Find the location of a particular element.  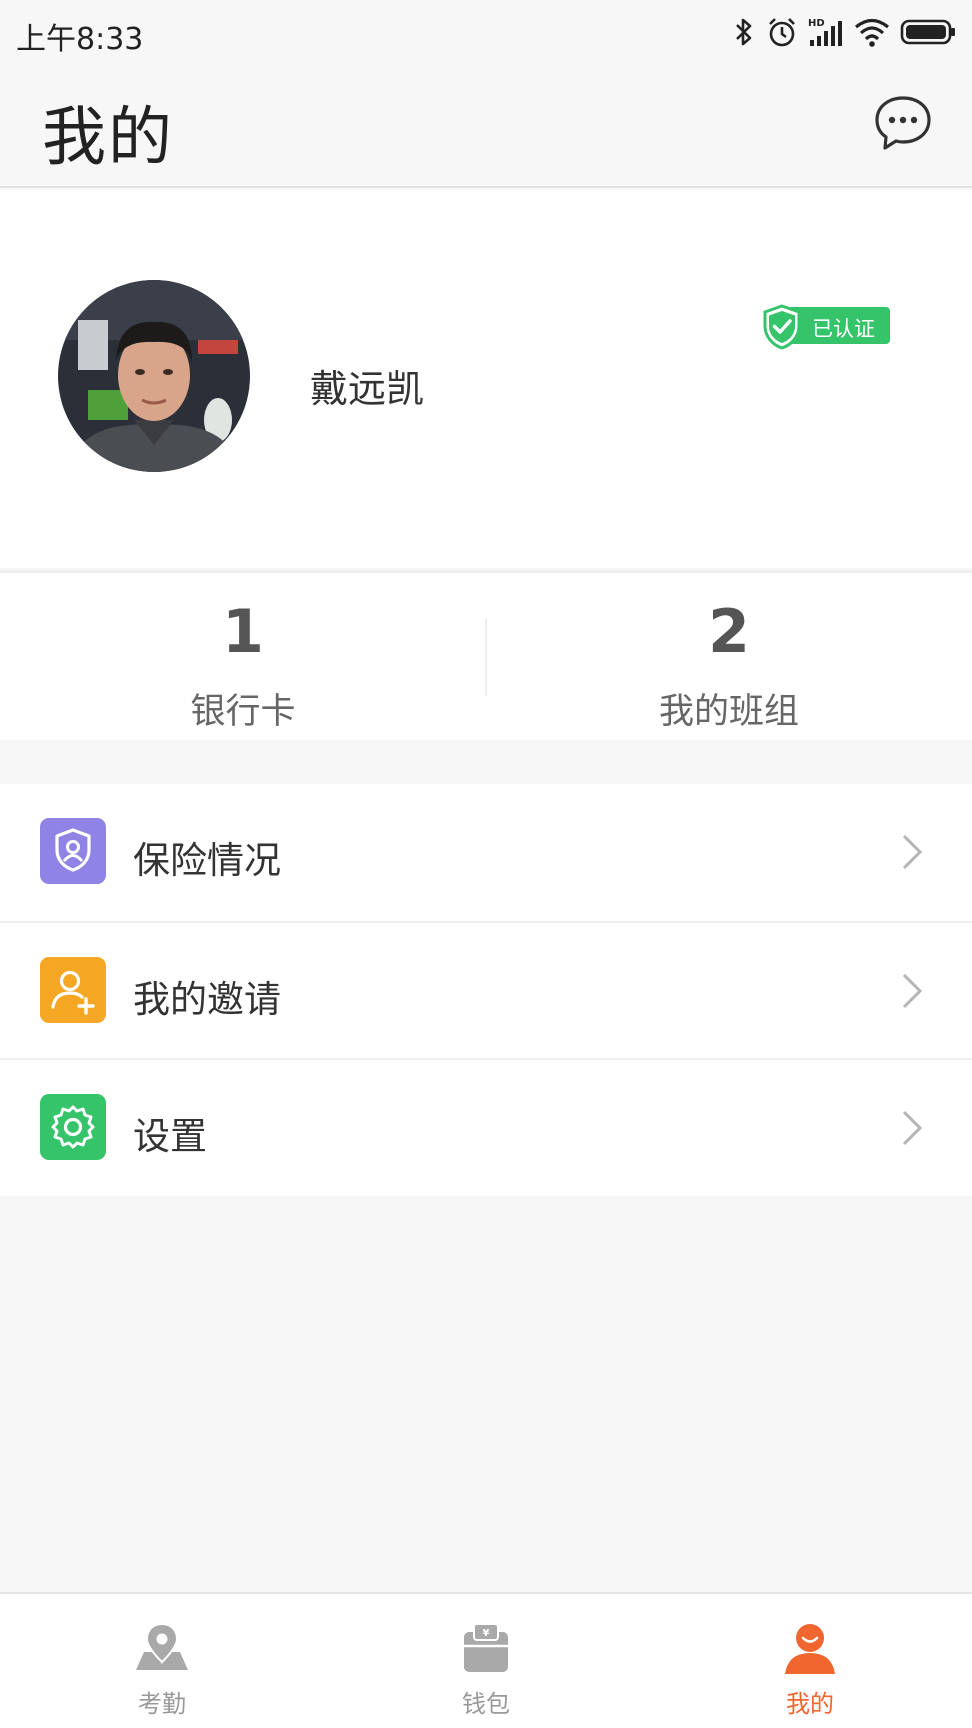

tab-label: 考勤 is located at coordinates (162, 1704).